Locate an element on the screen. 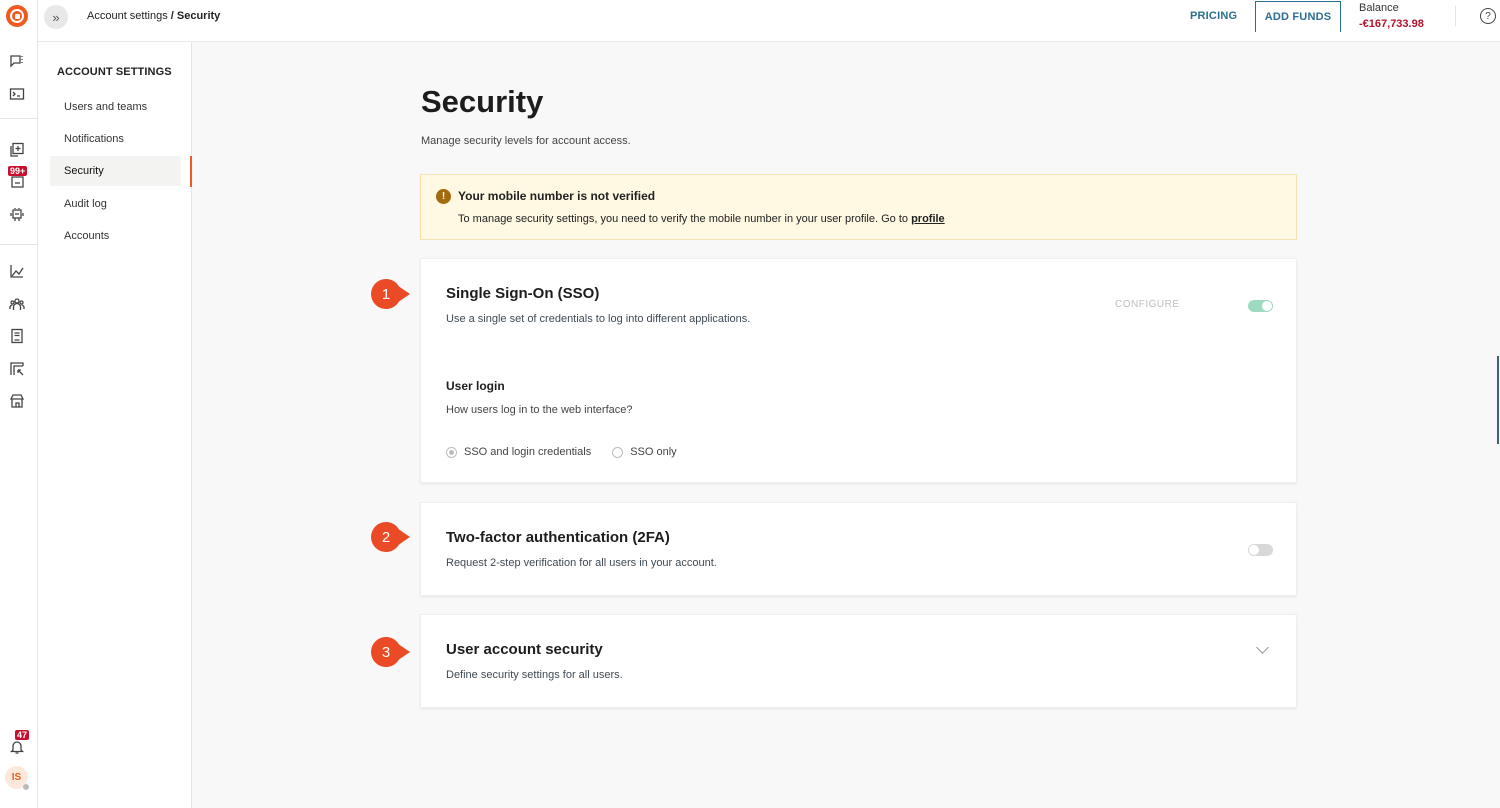  balance-label: Balance is located at coordinates (1379, 8).